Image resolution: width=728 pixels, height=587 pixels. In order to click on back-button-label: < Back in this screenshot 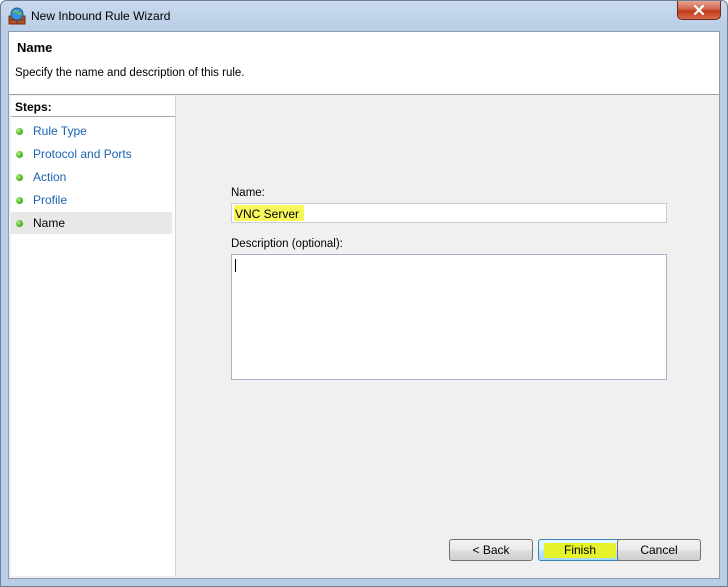, I will do `click(491, 550)`.